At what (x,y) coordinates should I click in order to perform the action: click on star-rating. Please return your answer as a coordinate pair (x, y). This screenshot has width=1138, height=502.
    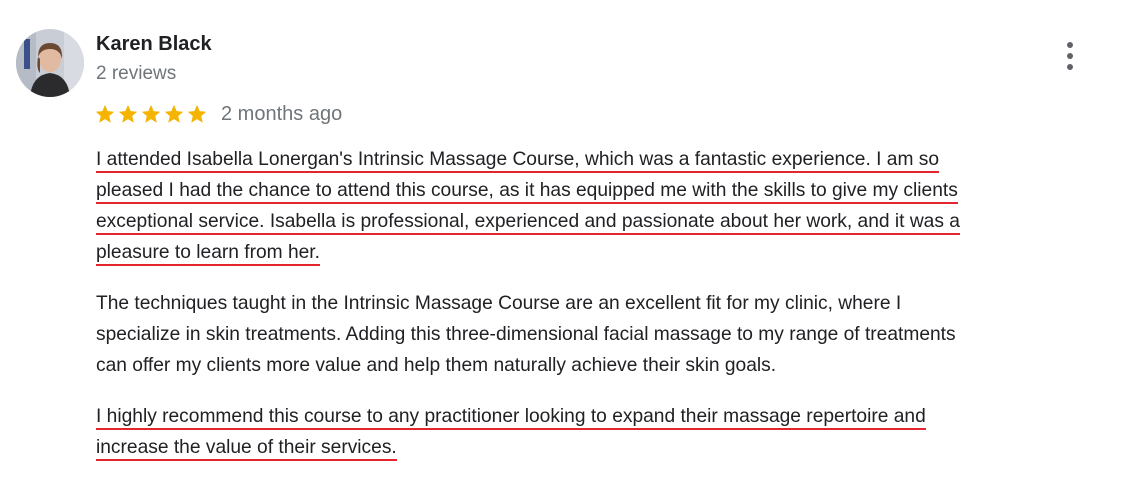
    Looking at the image, I should click on (151, 114).